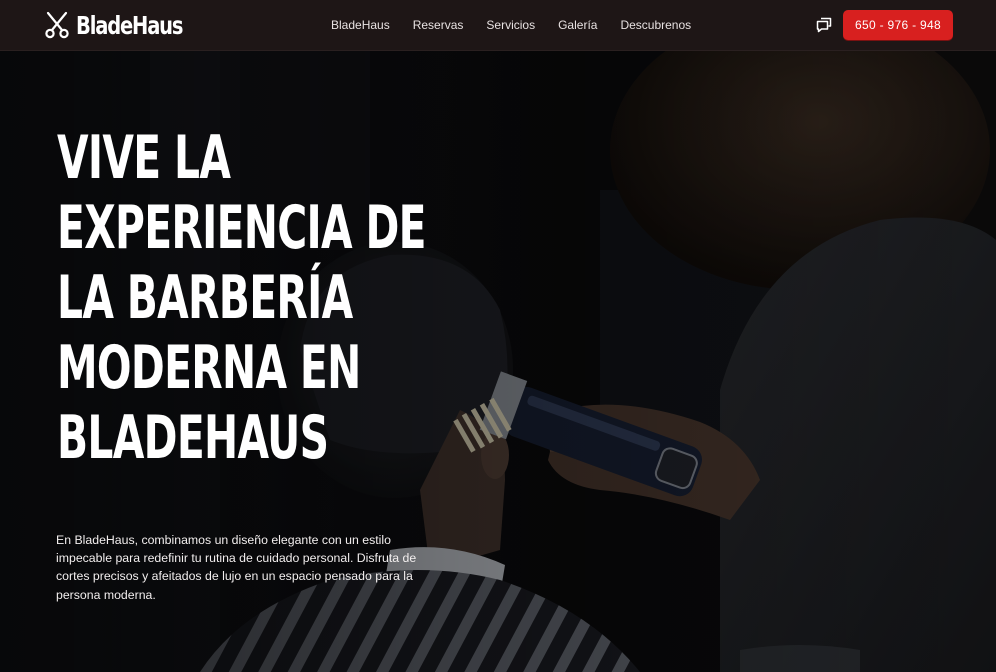  I want to click on brand-logo: BladeHaus, so click(128, 25).